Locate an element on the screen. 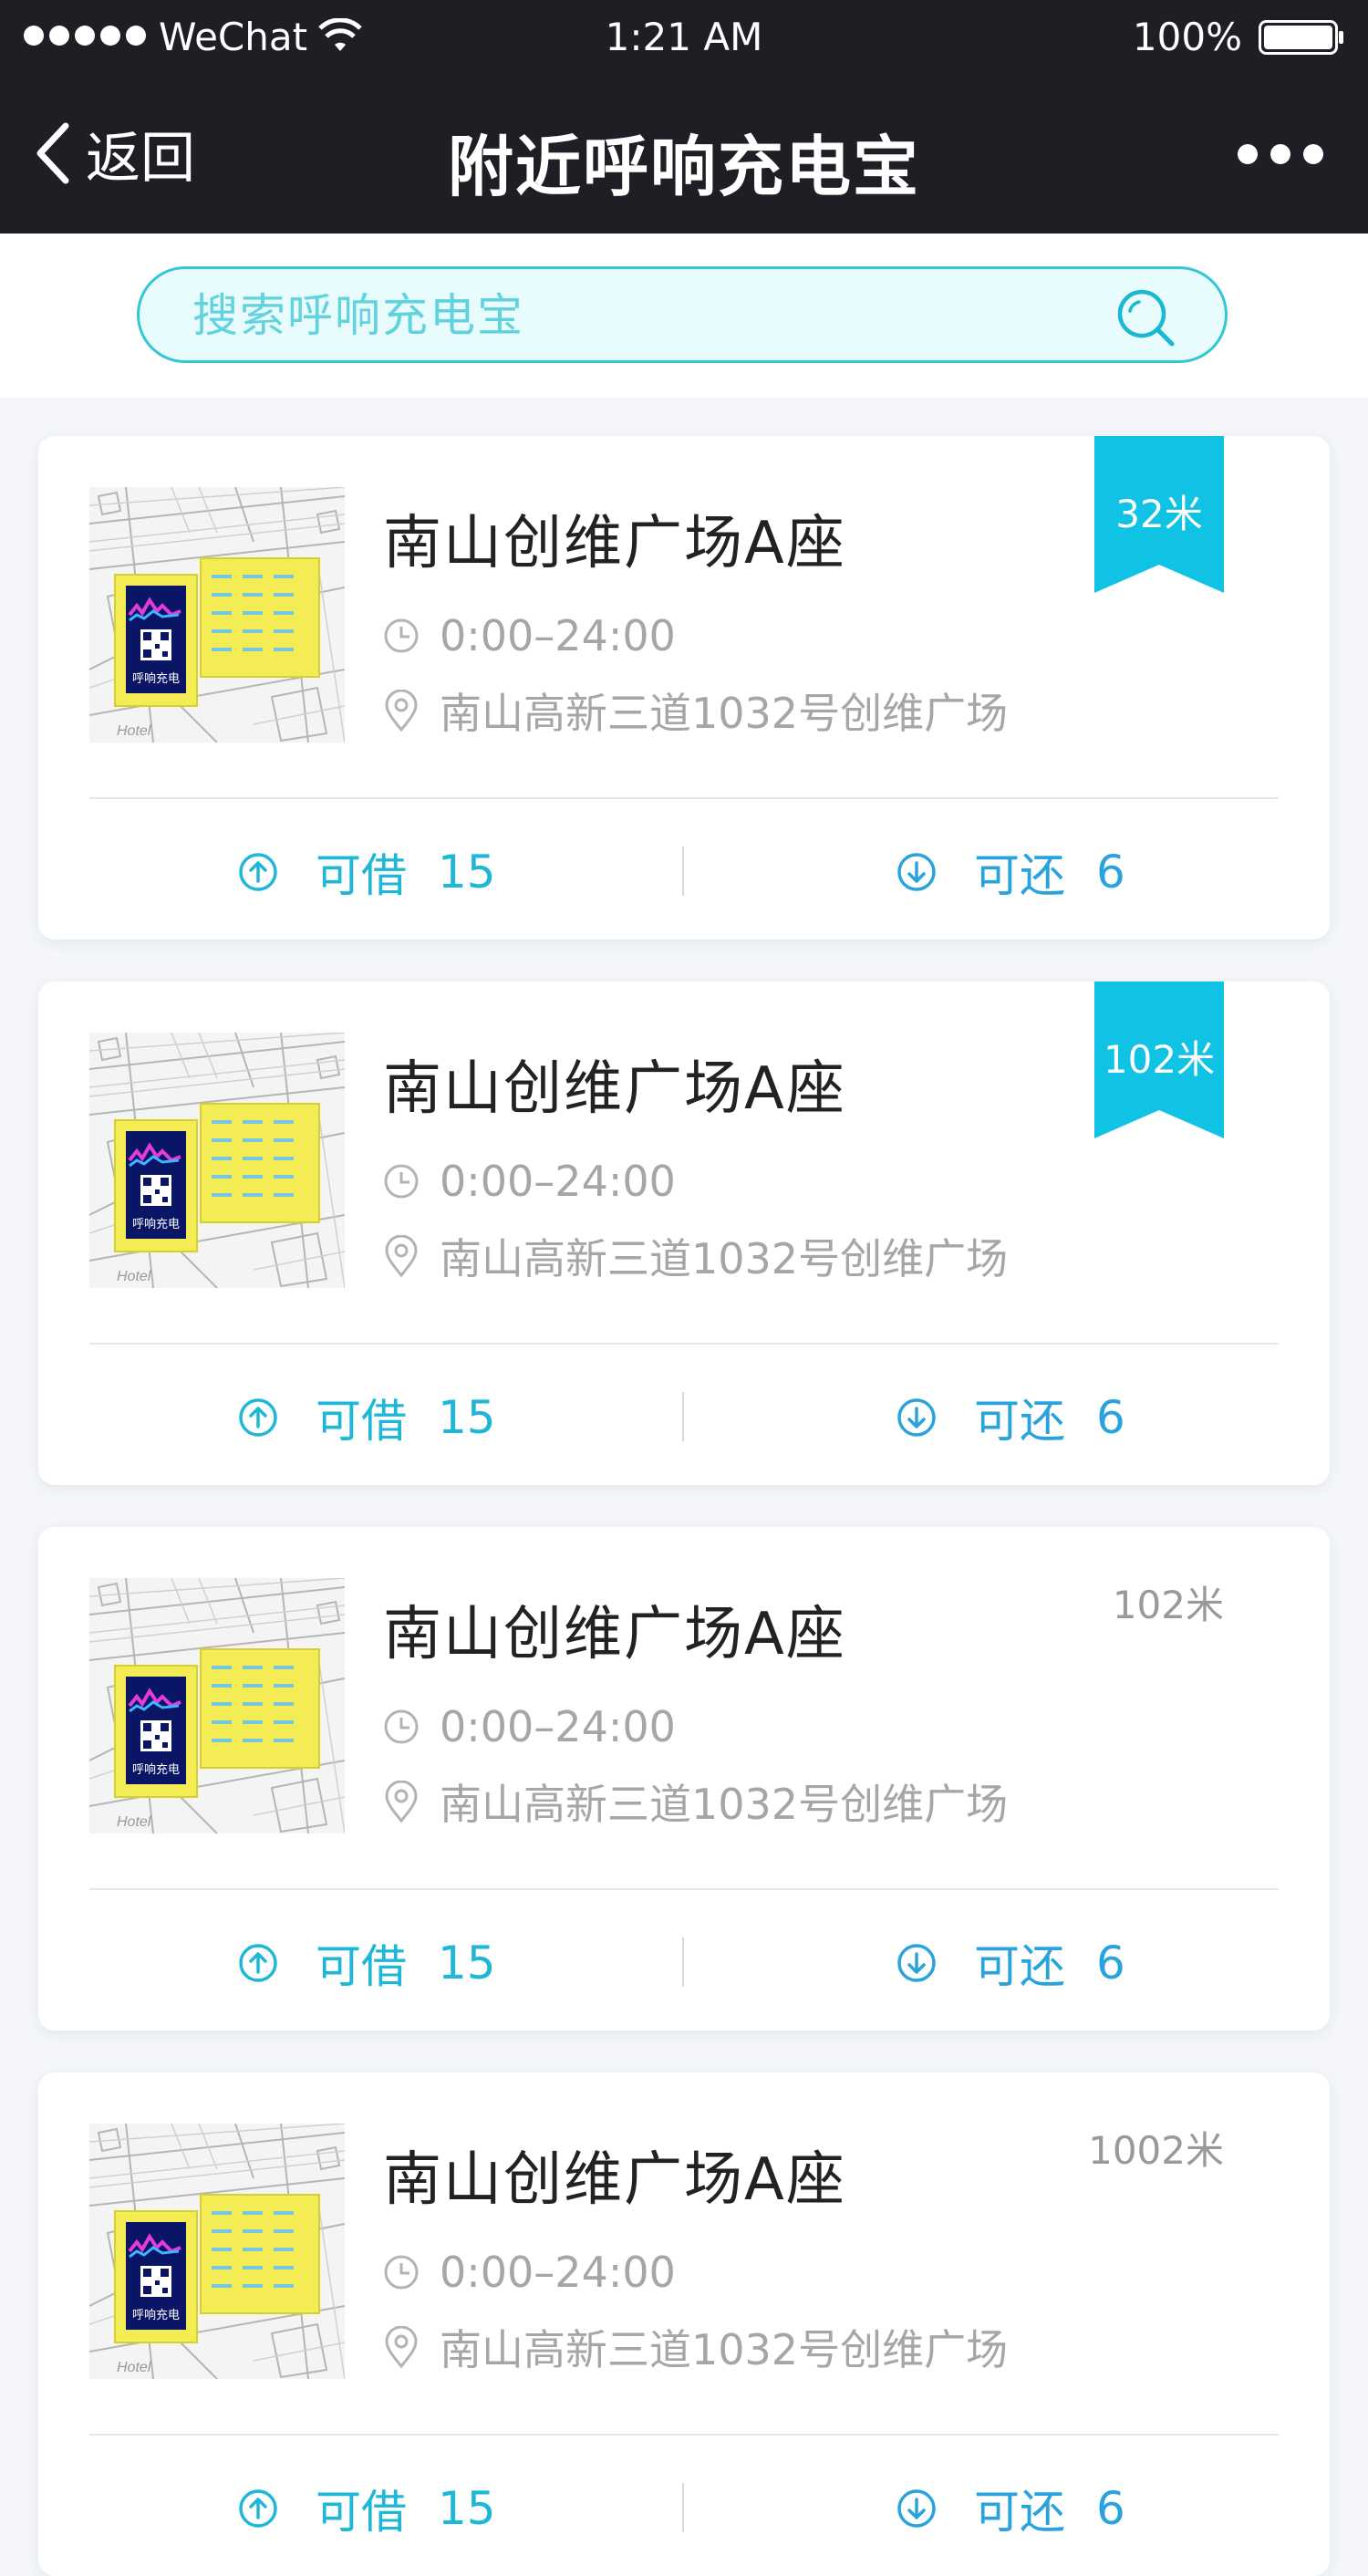  search-box is located at coordinates (683, 314).